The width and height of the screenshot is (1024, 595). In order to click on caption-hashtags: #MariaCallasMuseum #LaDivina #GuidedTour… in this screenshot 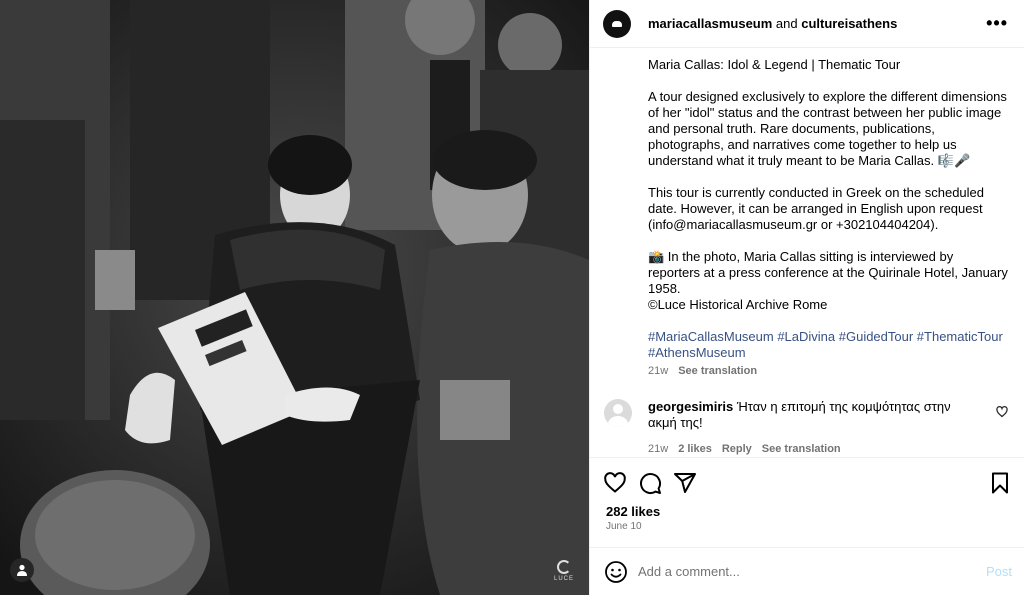, I will do `click(828, 345)`.